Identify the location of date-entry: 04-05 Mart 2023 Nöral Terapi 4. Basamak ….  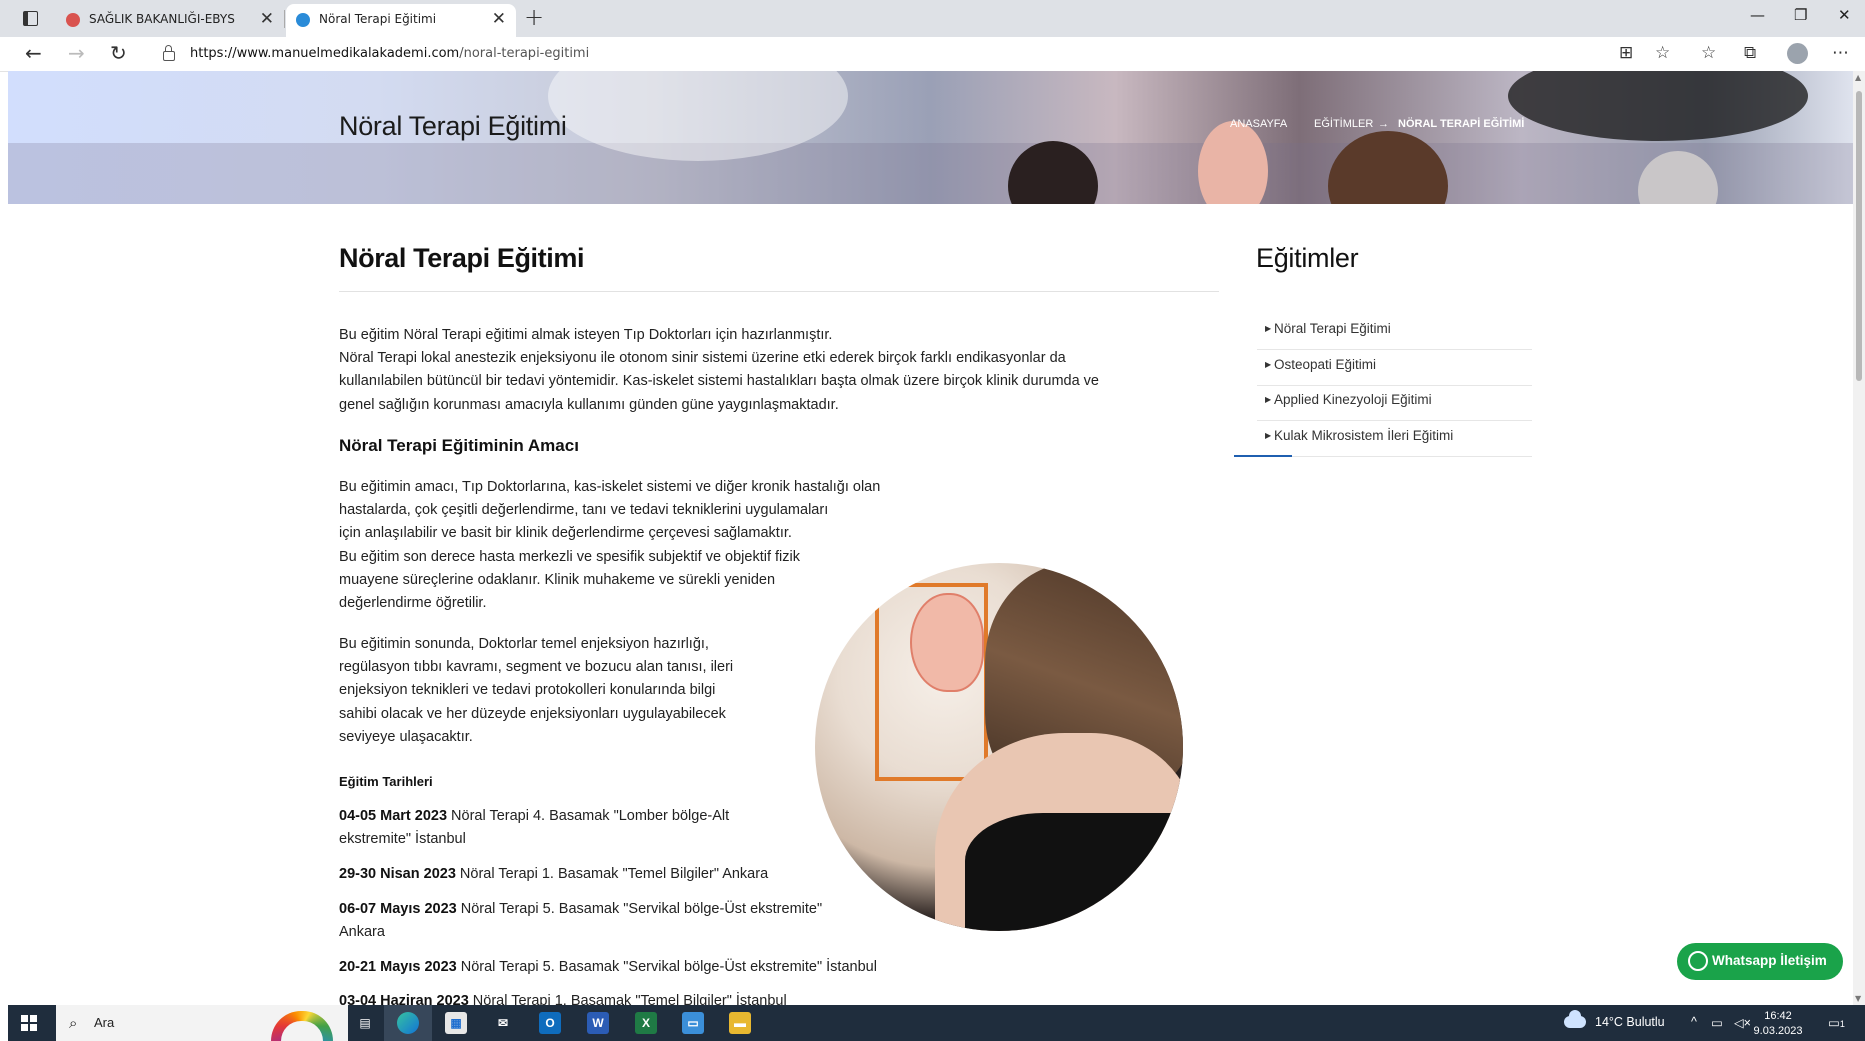
(534, 828).